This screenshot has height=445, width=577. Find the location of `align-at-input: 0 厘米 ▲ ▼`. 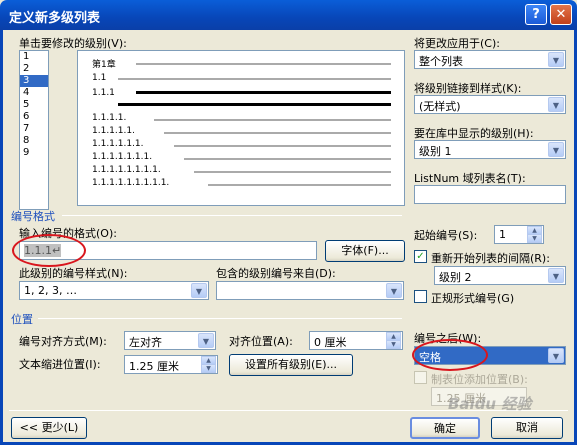

align-at-input: 0 厘米 ▲ ▼ is located at coordinates (356, 340).